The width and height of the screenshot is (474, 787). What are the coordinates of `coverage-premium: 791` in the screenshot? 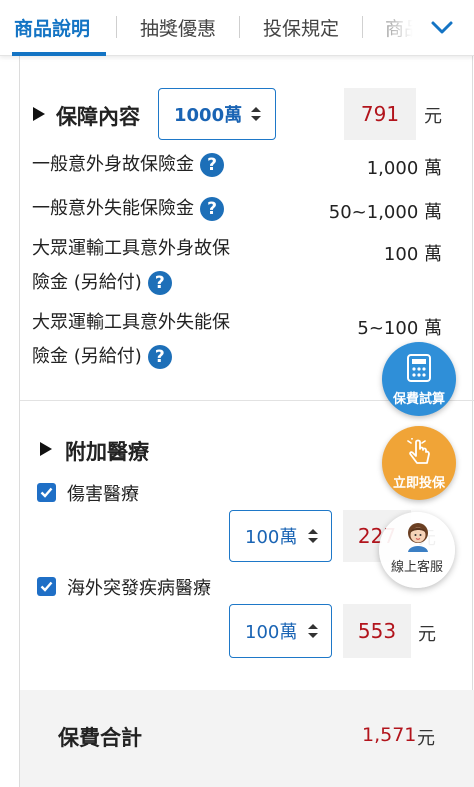 It's located at (380, 114).